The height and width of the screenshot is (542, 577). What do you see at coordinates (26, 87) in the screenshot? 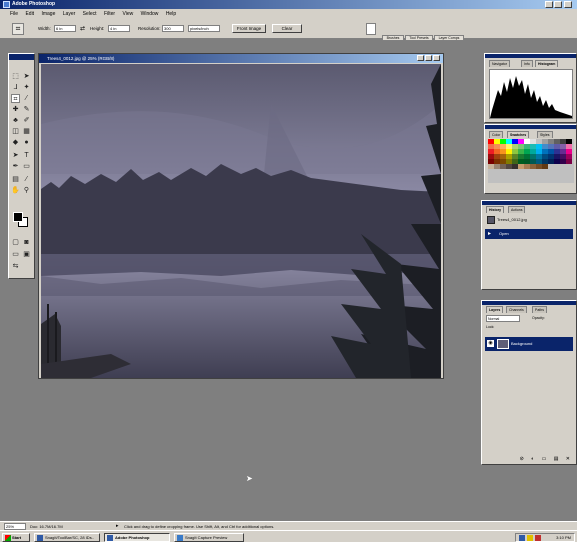
I see `magic-wand-tool-icon: ✦` at bounding box center [26, 87].